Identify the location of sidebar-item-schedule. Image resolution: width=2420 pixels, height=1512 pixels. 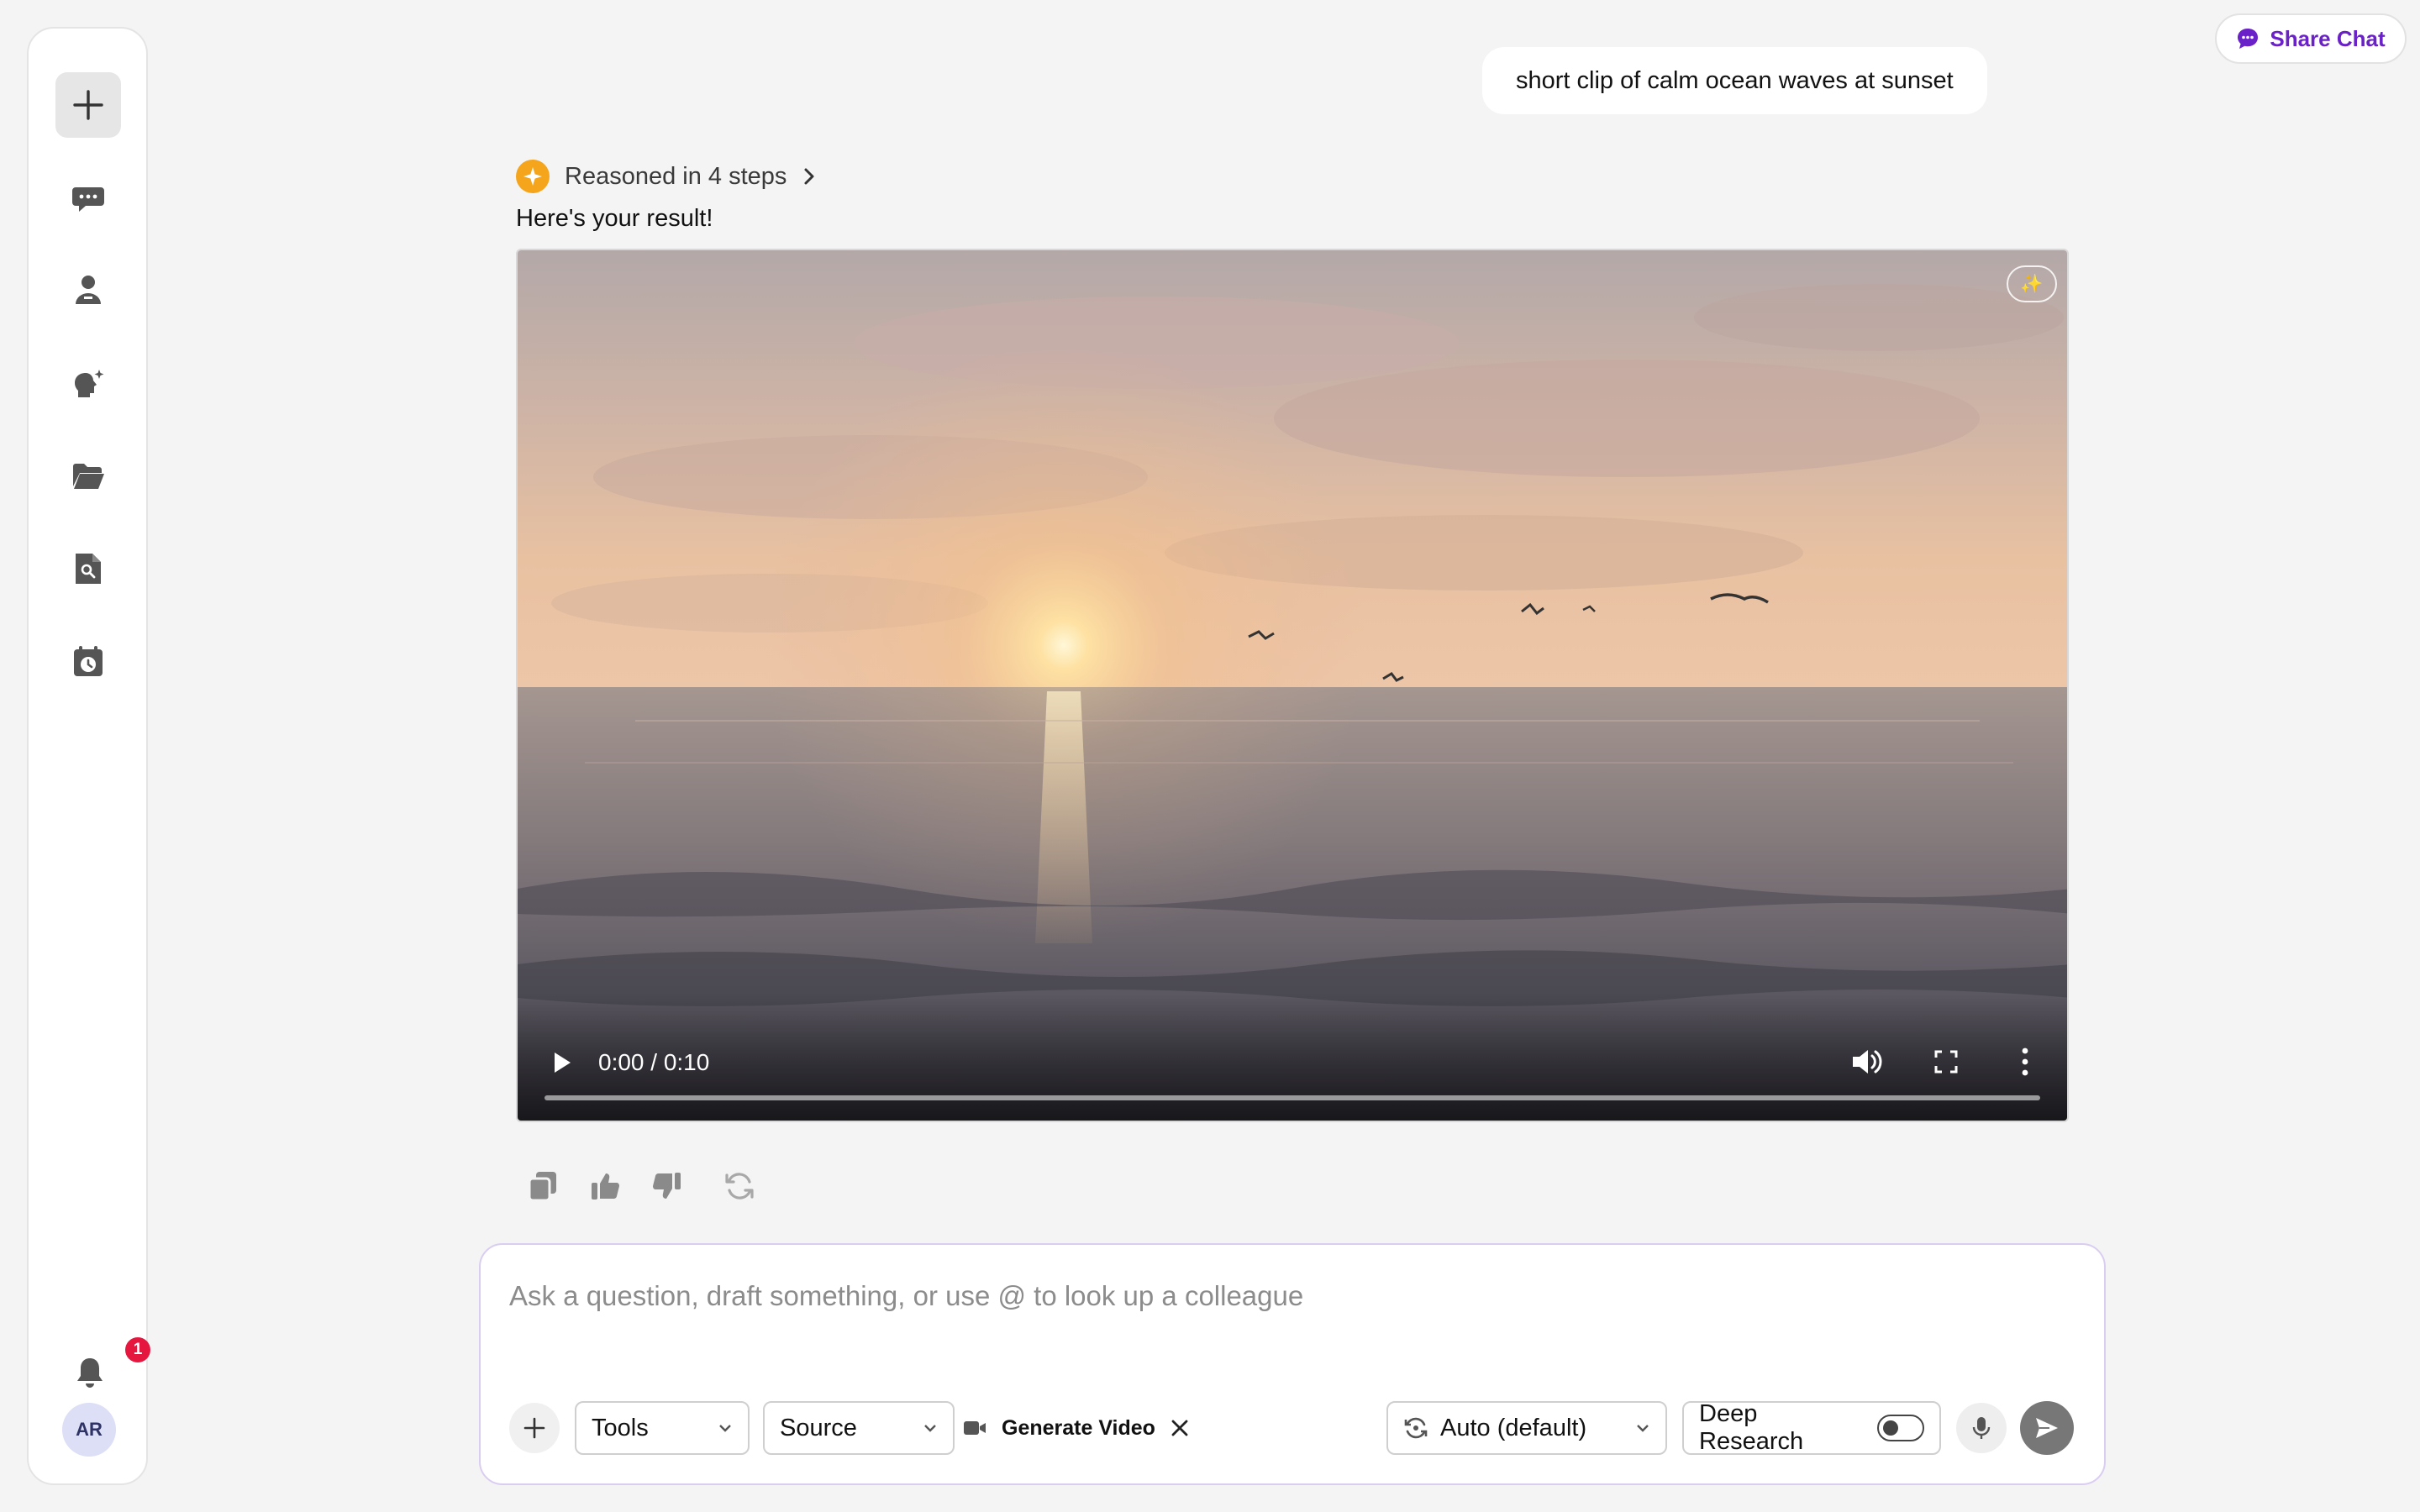
(88, 661).